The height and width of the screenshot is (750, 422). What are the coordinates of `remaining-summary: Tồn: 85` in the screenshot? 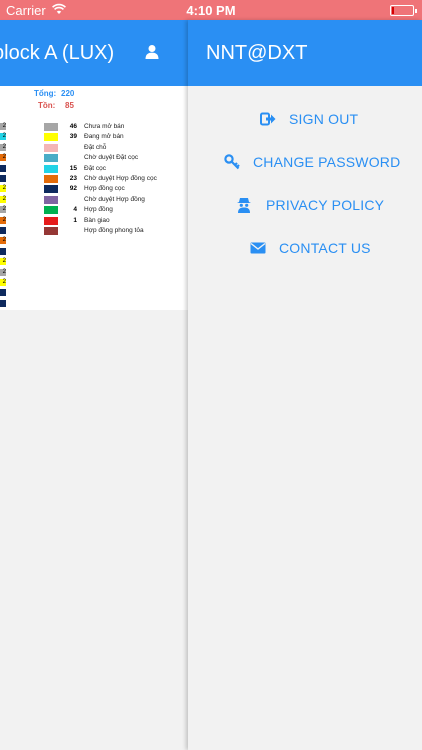 It's located at (56, 105).